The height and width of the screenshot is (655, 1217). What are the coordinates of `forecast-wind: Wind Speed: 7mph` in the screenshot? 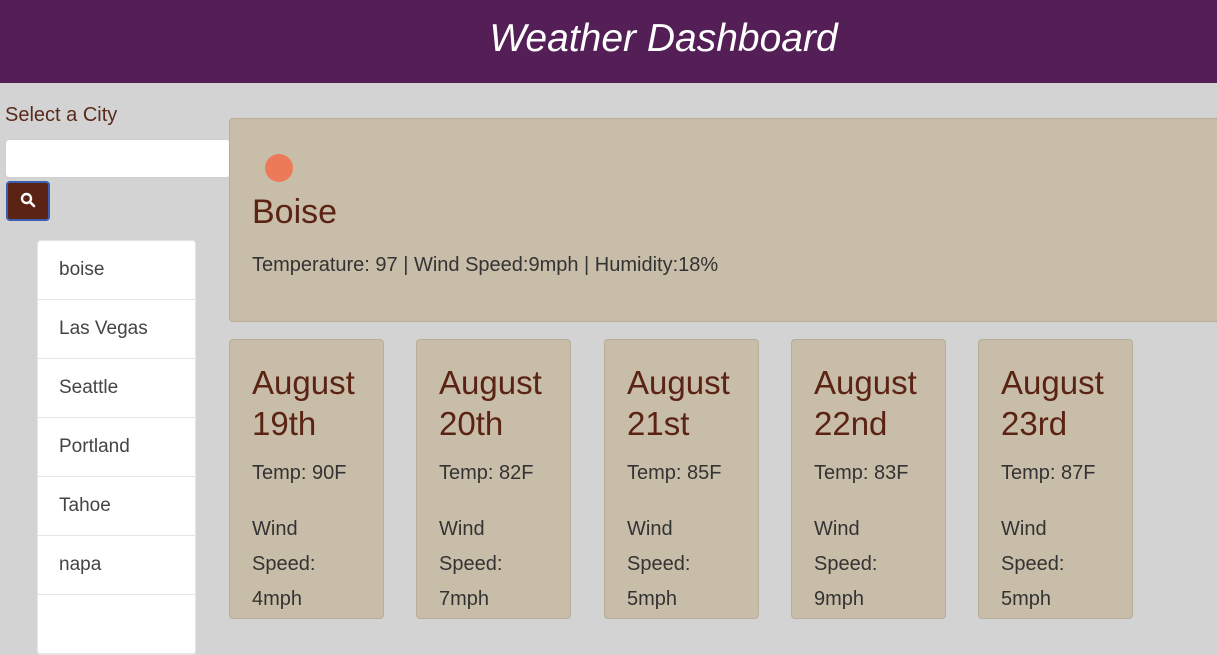 It's located at (471, 564).